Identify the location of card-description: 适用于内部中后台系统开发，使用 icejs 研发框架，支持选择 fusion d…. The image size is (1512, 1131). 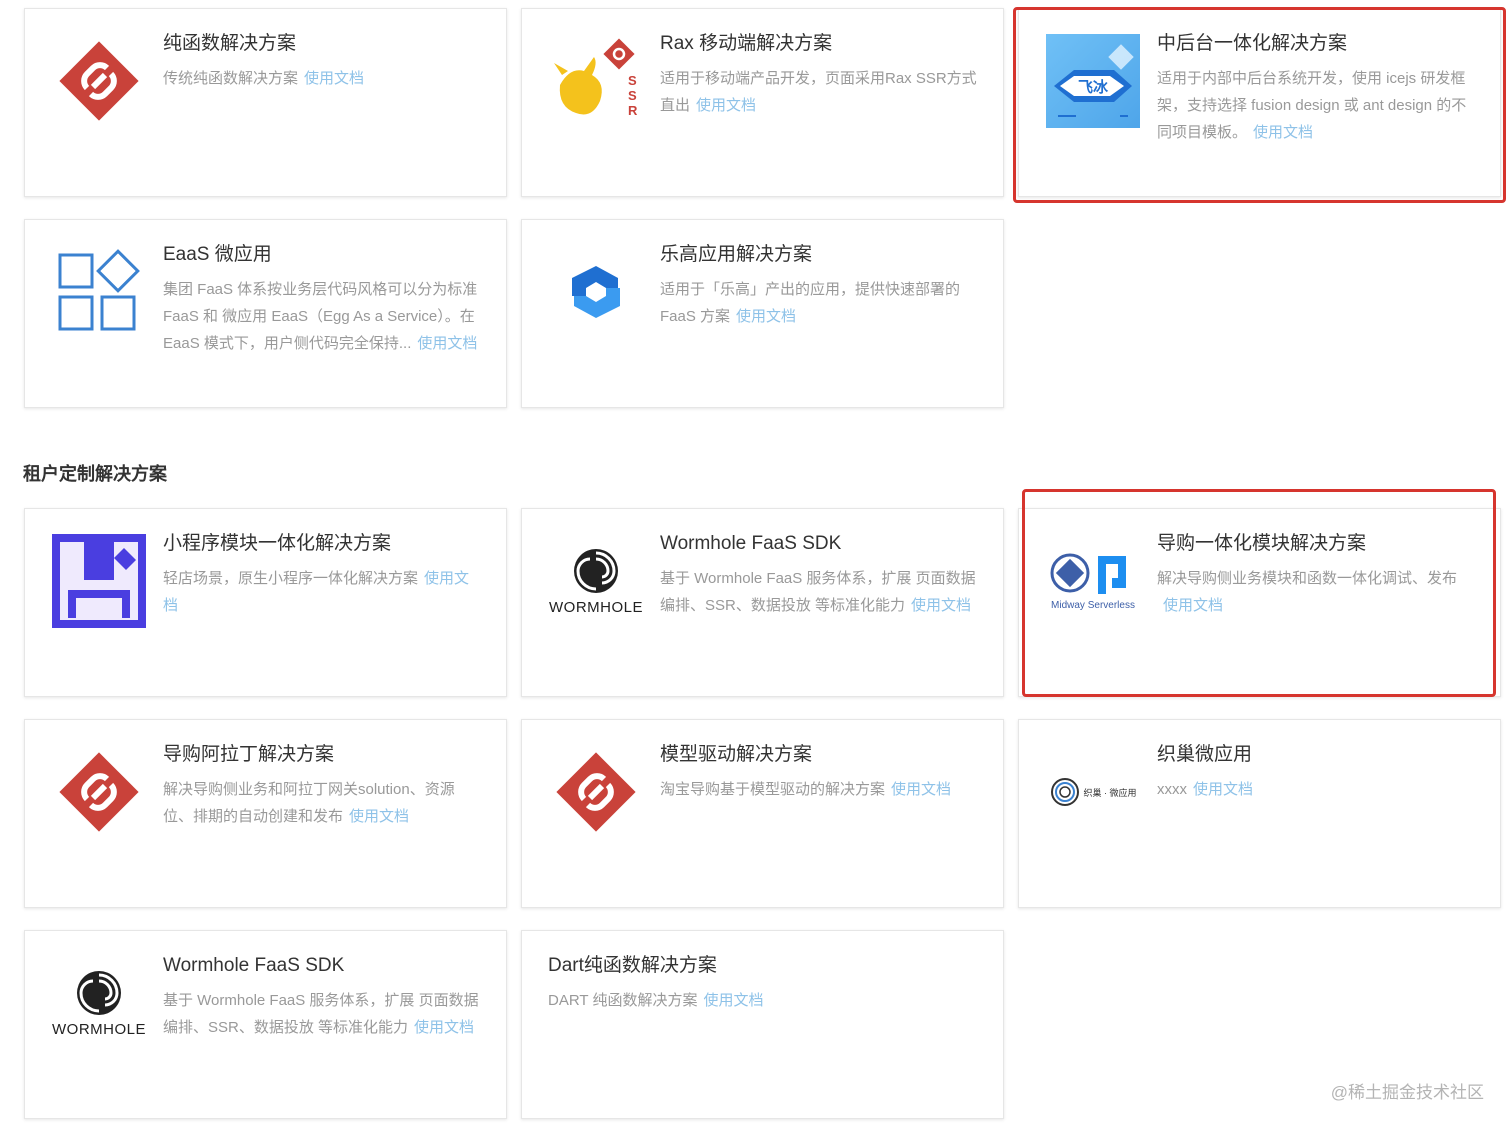
(1312, 105).